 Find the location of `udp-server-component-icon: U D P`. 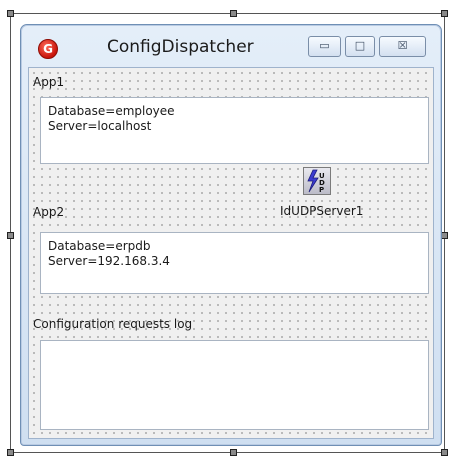

udp-server-component-icon: U D P is located at coordinates (317, 181).